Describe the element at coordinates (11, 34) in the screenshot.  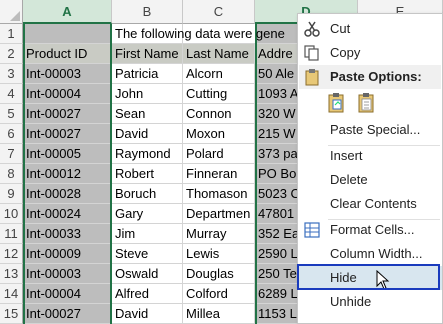
I see `row-header: 1` at that location.